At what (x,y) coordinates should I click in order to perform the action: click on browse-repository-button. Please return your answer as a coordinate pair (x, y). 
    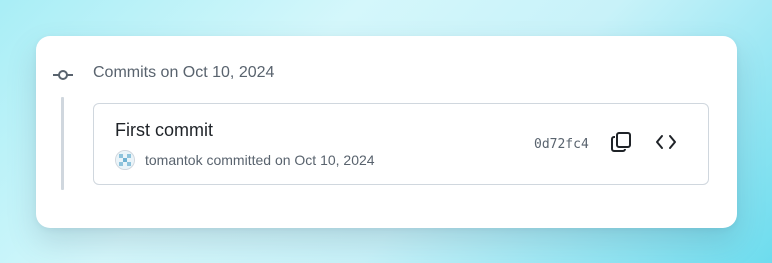
    Looking at the image, I should click on (666, 144).